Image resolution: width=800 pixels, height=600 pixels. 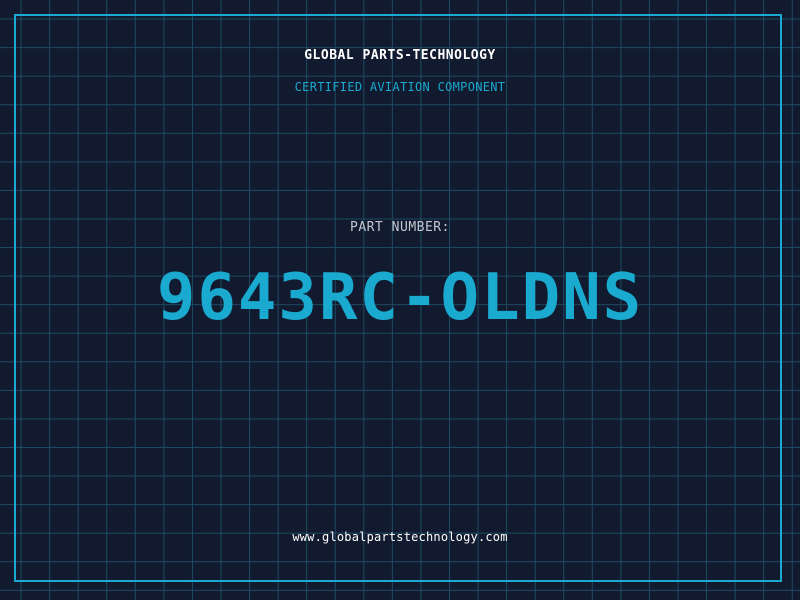 What do you see at coordinates (400, 87) in the screenshot?
I see `certification-subtitle: CERTIFIED AVIATION COMPONENT` at bounding box center [400, 87].